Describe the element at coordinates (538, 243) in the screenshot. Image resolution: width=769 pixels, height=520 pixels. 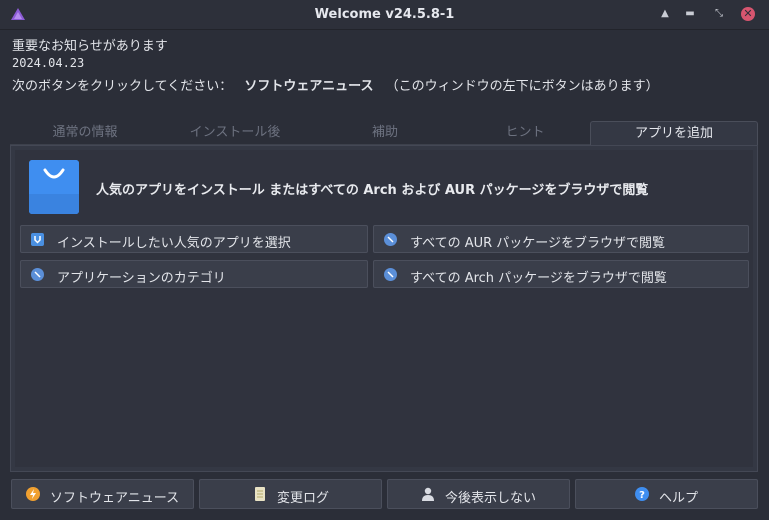
I see `browse-aur-label: すべての AUR パッケージをブラウザで閲覧` at that location.